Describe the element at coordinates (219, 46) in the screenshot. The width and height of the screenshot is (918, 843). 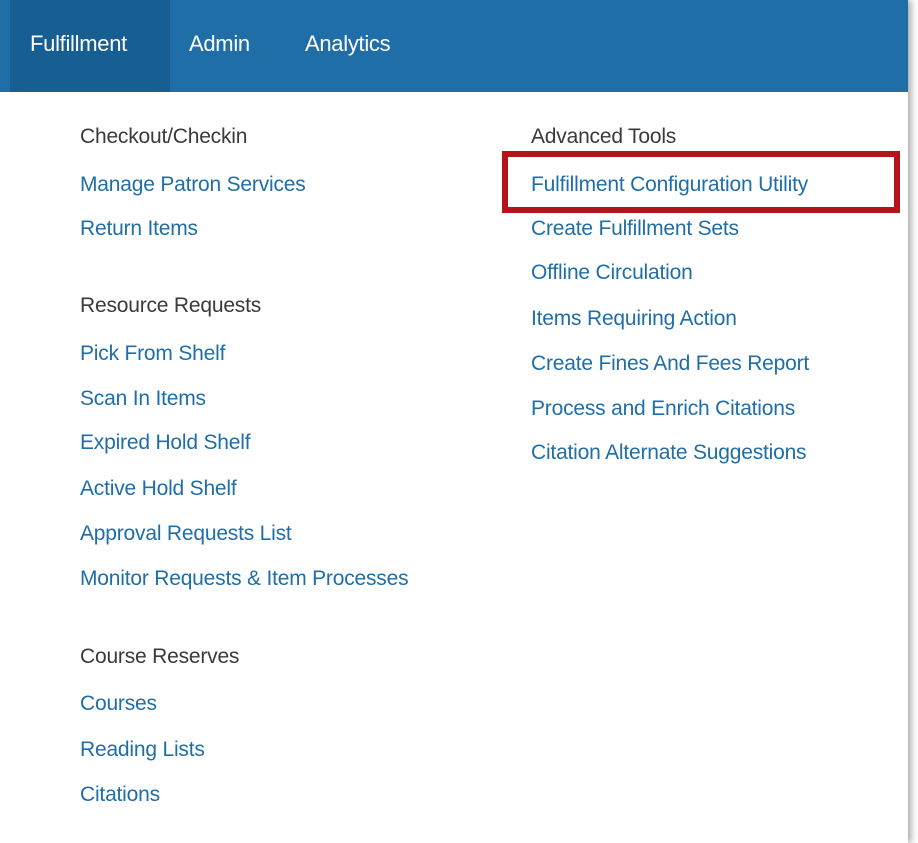
I see `tab-admin: Admin` at that location.